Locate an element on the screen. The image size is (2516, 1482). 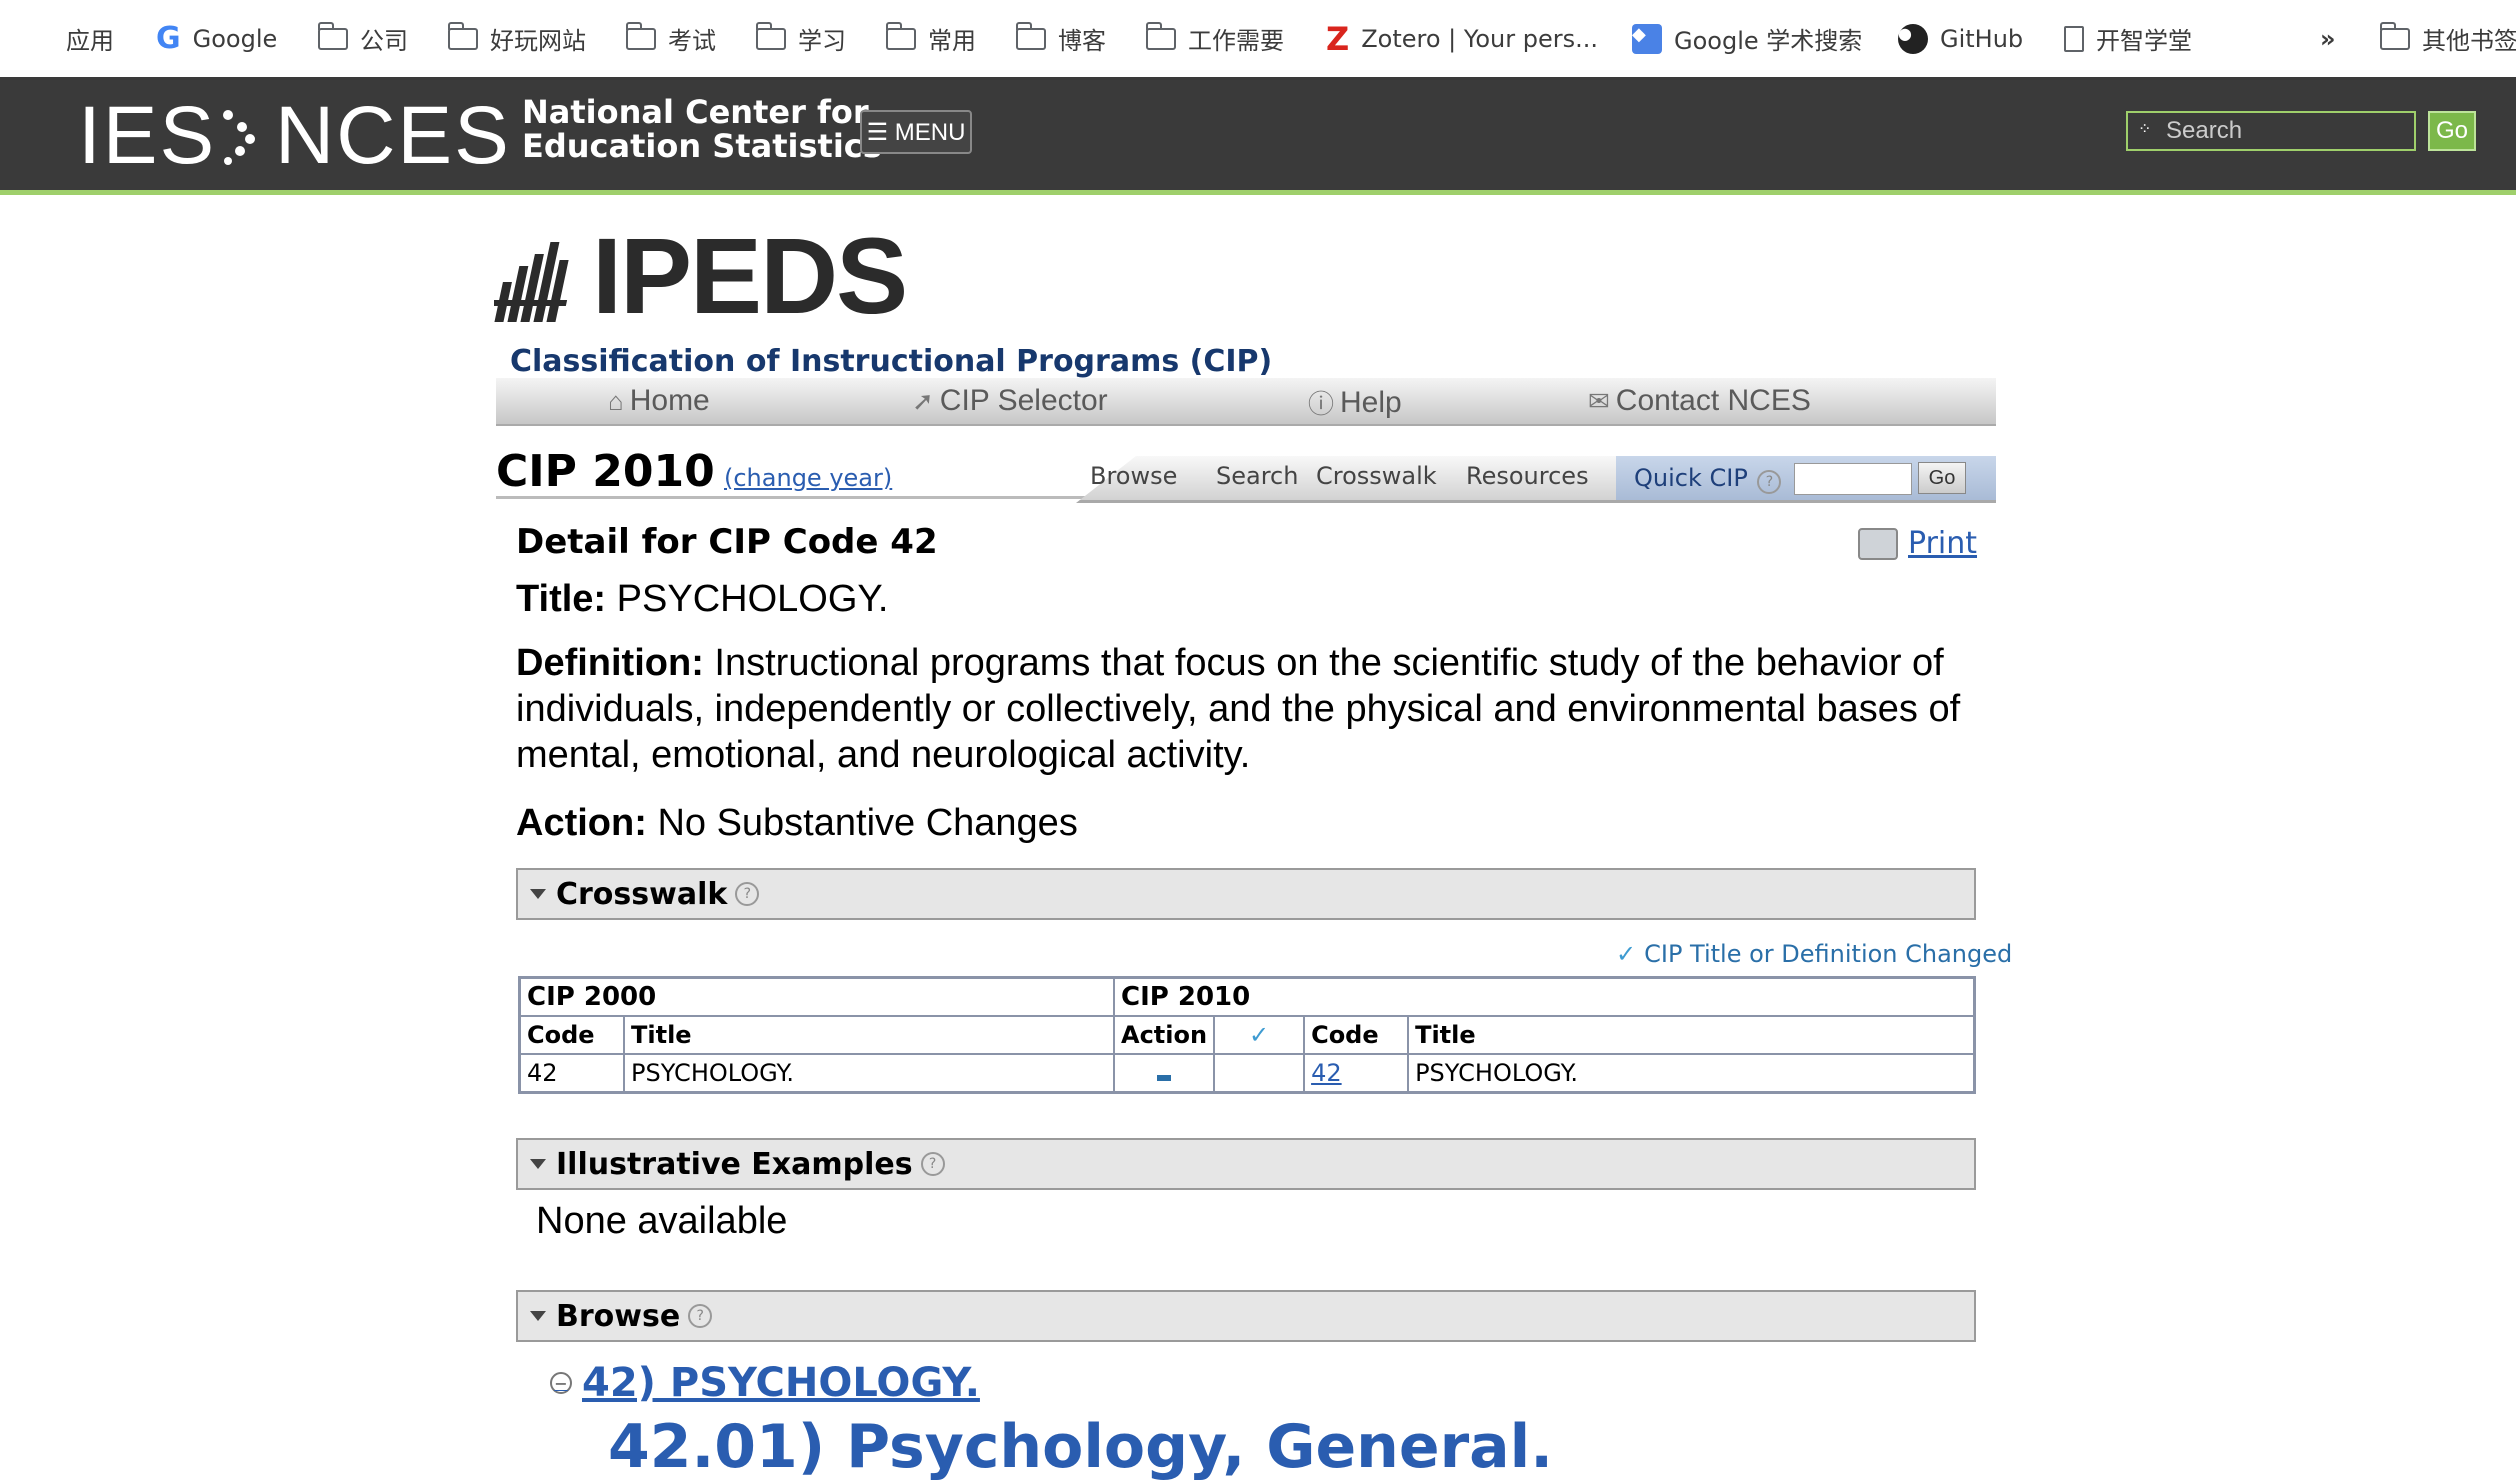
group-cip-2010: CIP 2010 is located at coordinates (1544, 996).